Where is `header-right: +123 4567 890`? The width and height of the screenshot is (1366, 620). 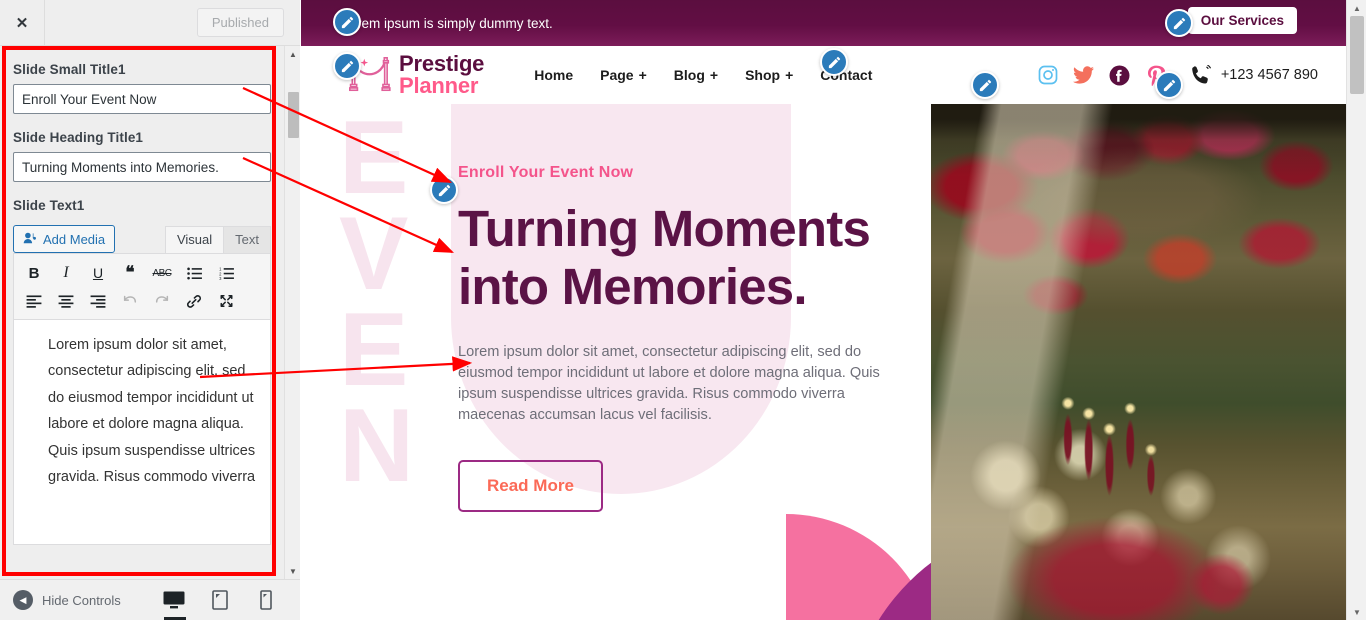
header-right: +123 4567 890 is located at coordinates (1191, 75).